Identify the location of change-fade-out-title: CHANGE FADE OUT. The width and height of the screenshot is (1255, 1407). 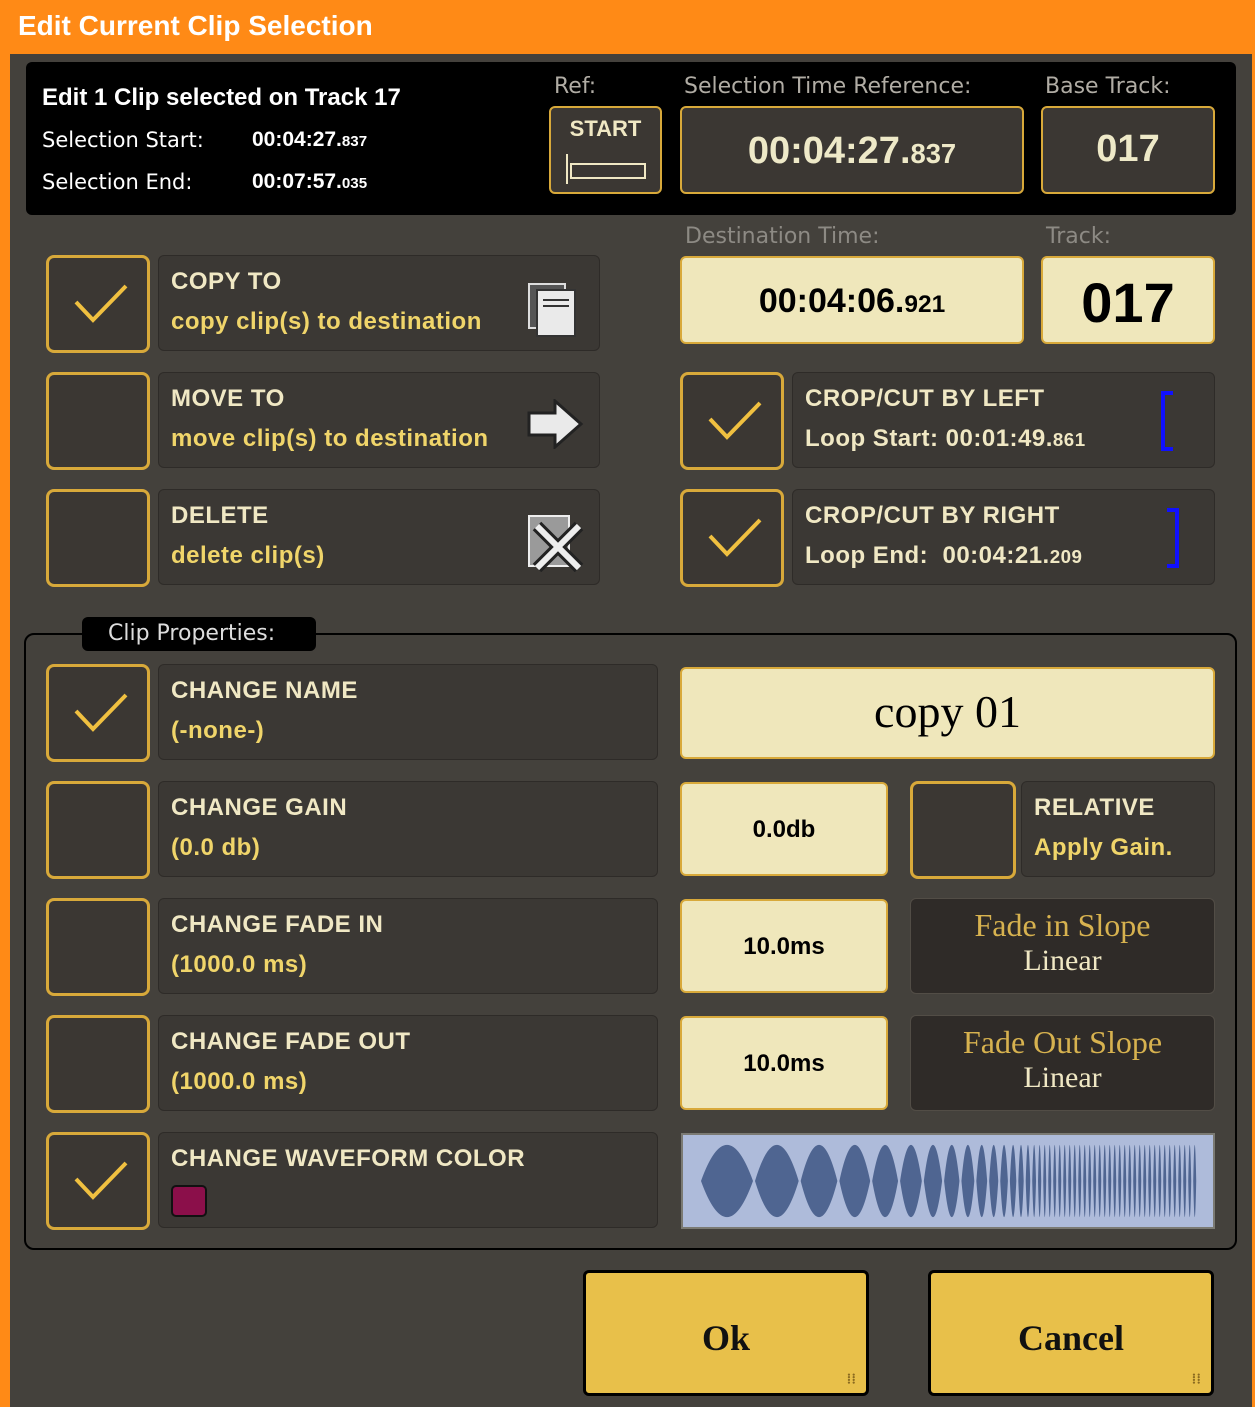
(291, 1041).